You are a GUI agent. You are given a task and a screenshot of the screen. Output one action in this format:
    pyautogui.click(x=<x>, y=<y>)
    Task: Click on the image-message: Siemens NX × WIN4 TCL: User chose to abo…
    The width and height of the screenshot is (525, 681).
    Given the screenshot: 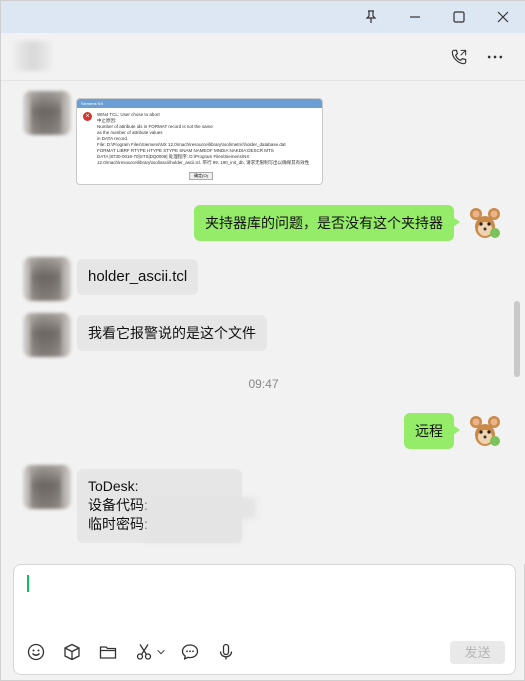 What is the action you would take?
    pyautogui.click(x=199, y=141)
    